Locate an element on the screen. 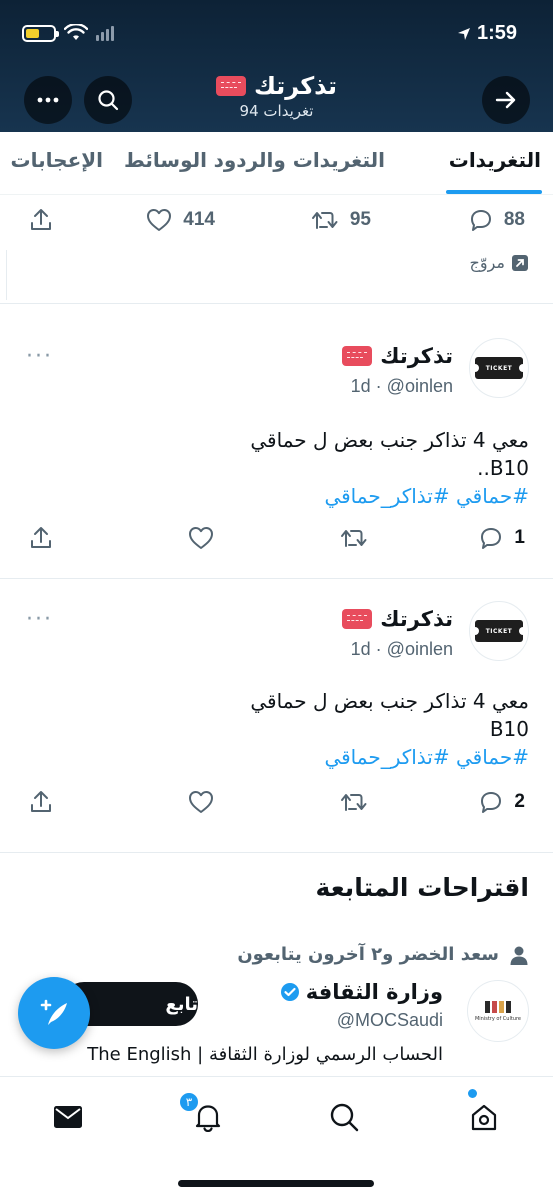 The width and height of the screenshot is (553, 1200). promoted-text: مروّج is located at coordinates (487, 262).